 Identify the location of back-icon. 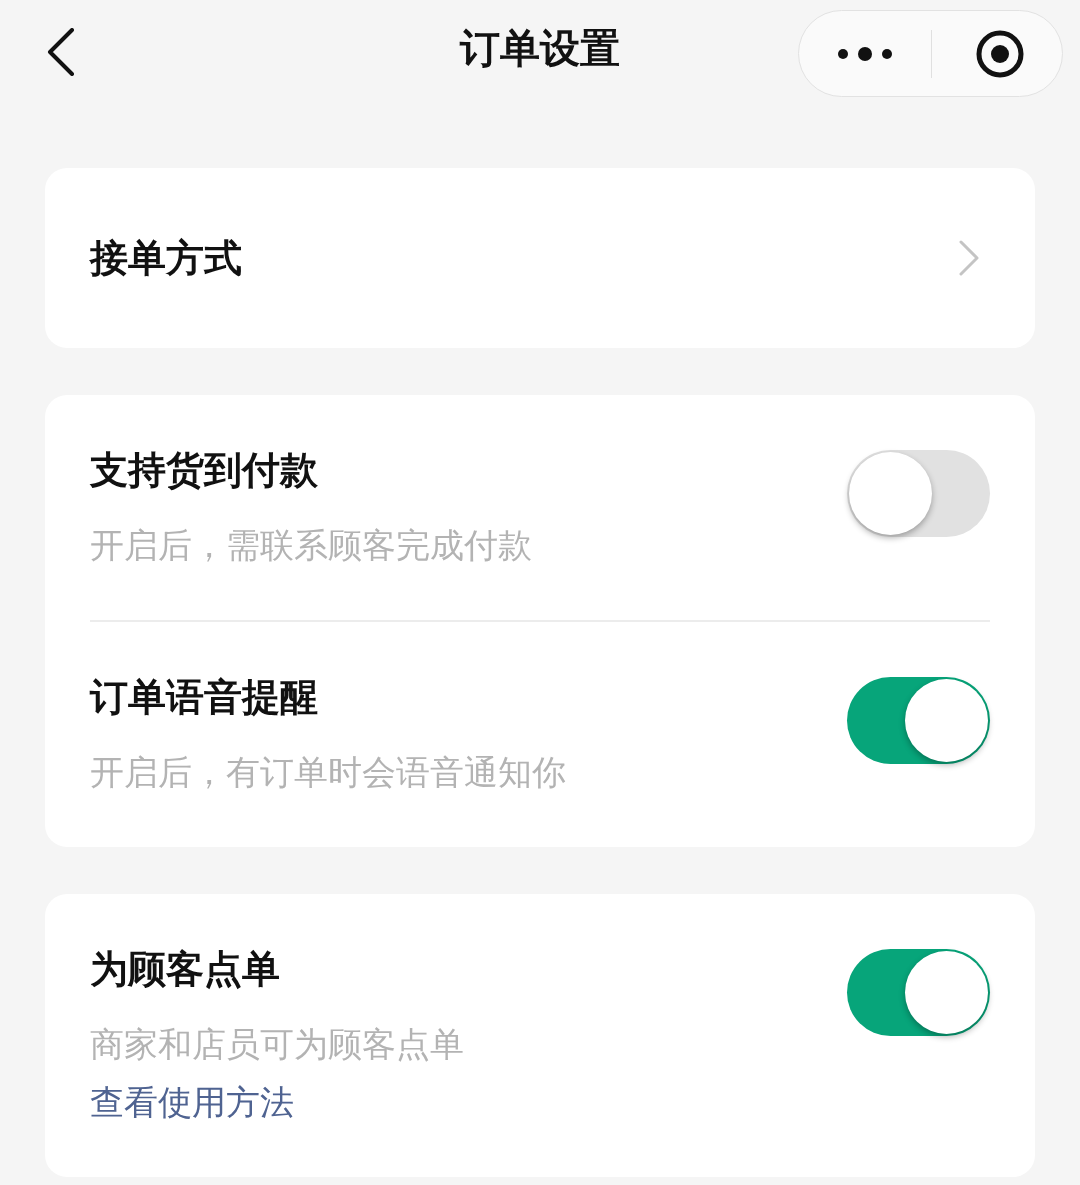
(61, 52).